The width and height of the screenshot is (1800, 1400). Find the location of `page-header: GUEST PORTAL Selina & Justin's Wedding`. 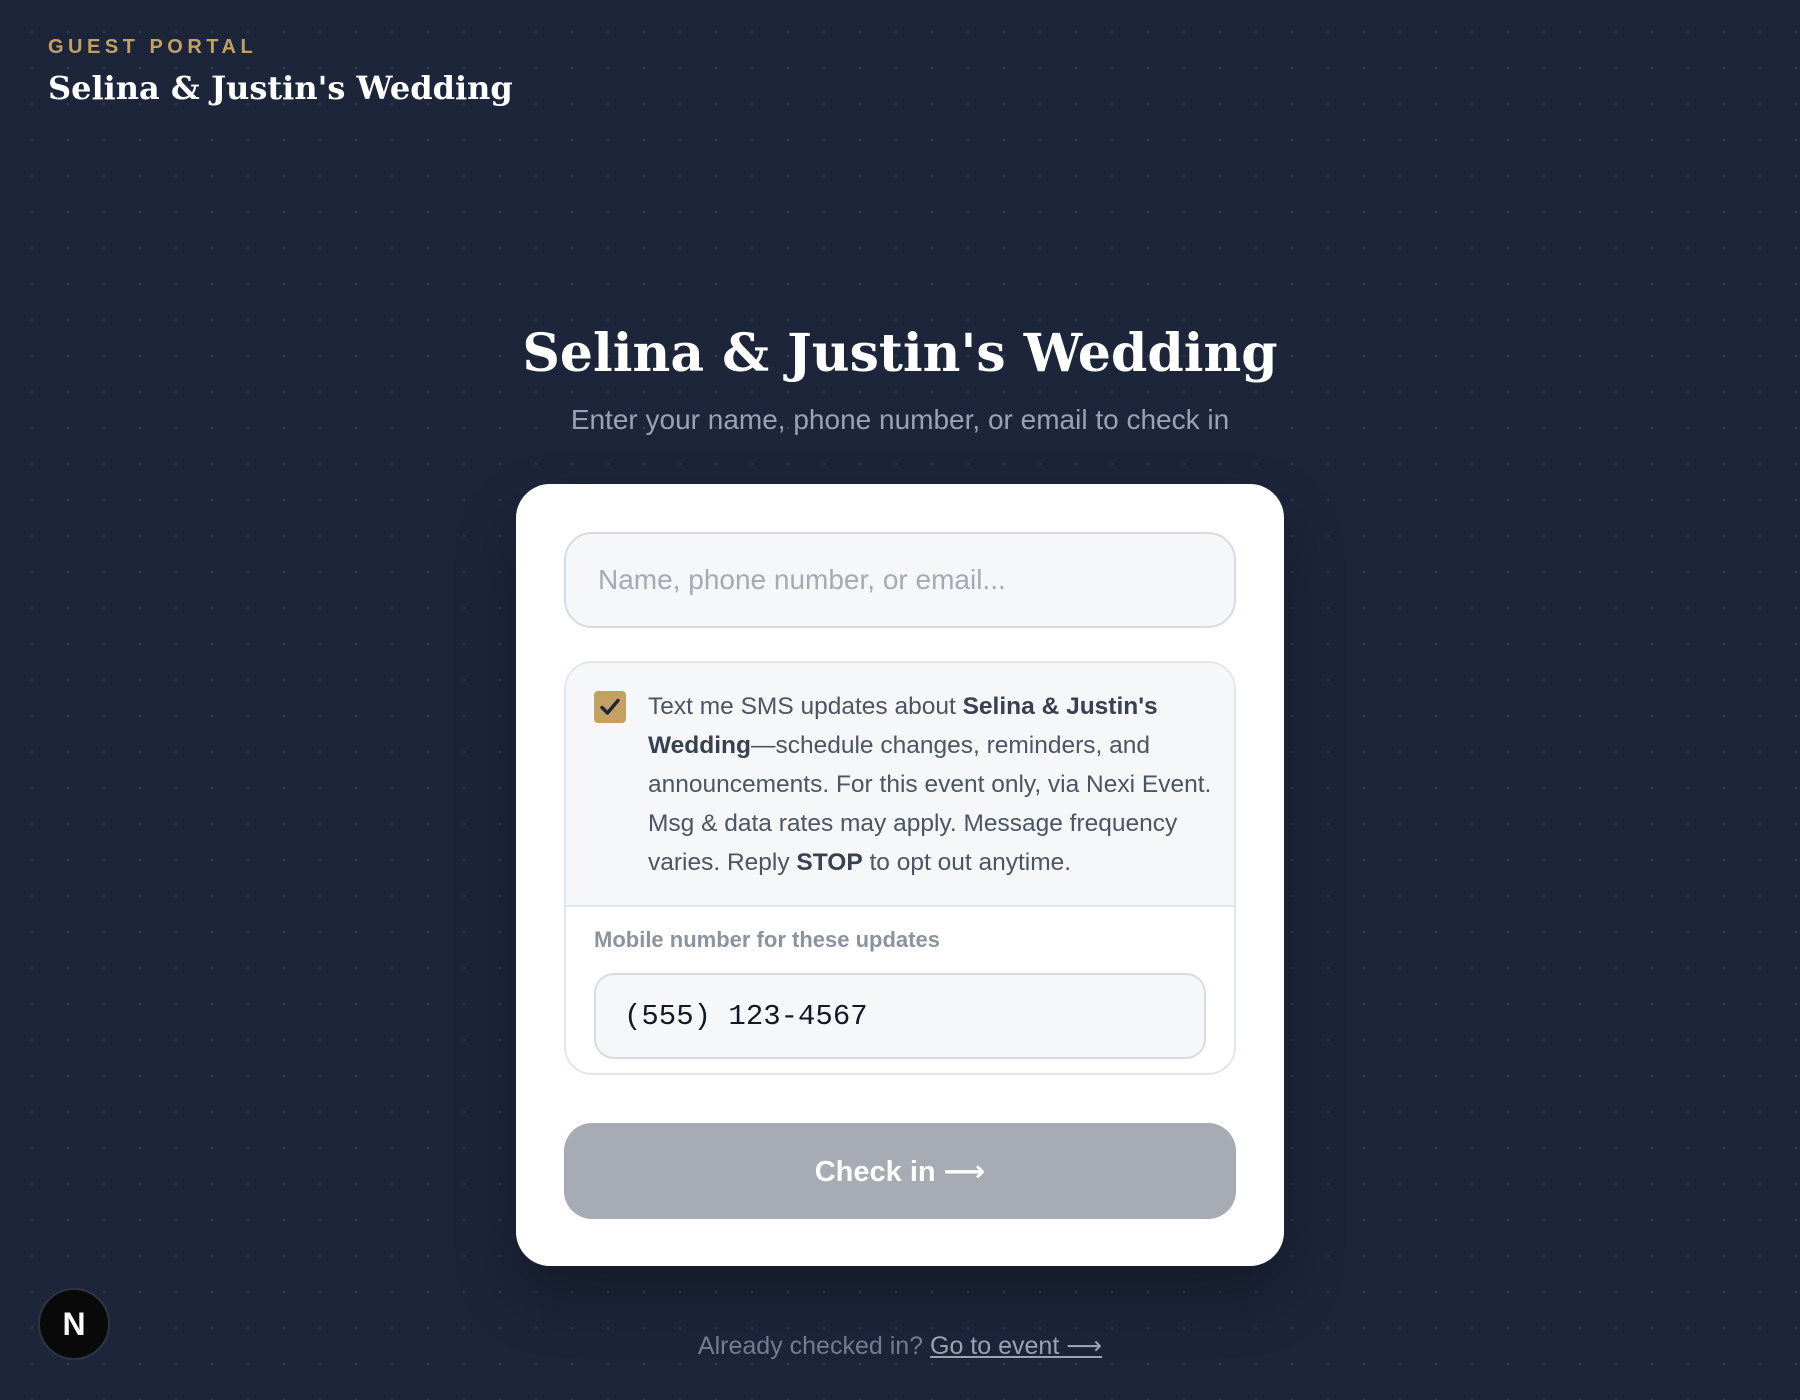

page-header: GUEST PORTAL Selina & Justin's Wedding is located at coordinates (280, 72).